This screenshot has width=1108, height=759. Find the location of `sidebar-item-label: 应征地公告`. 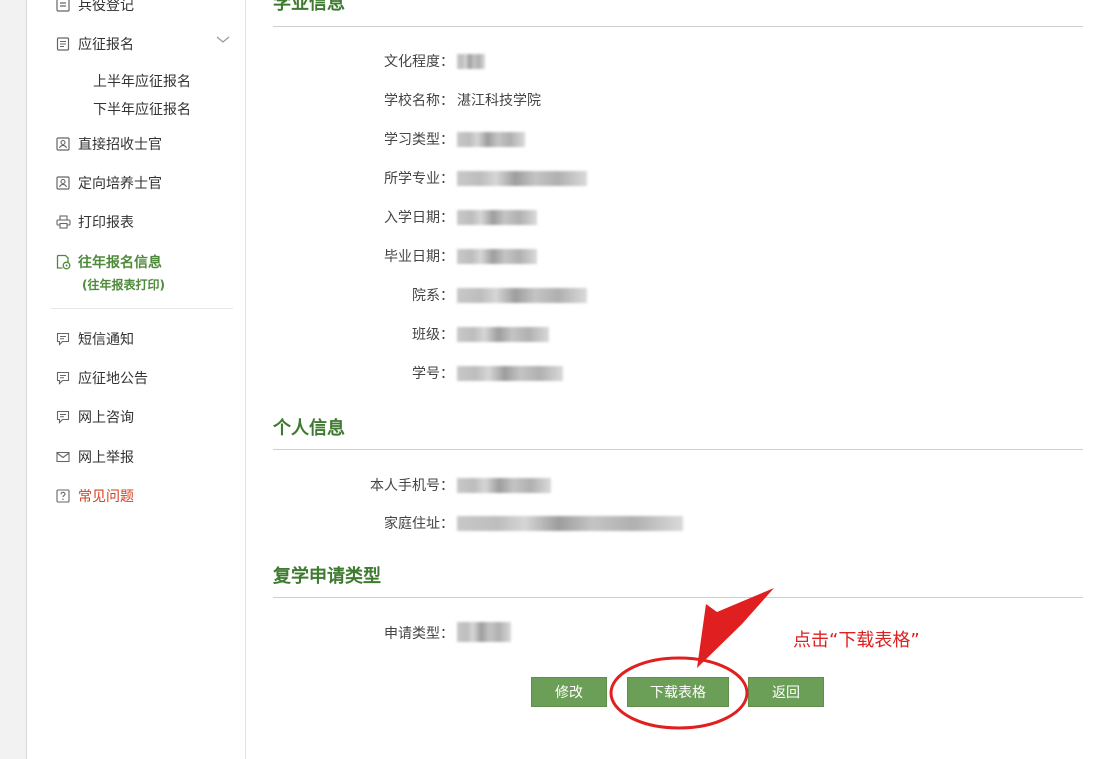

sidebar-item-label: 应征地公告 is located at coordinates (113, 379).